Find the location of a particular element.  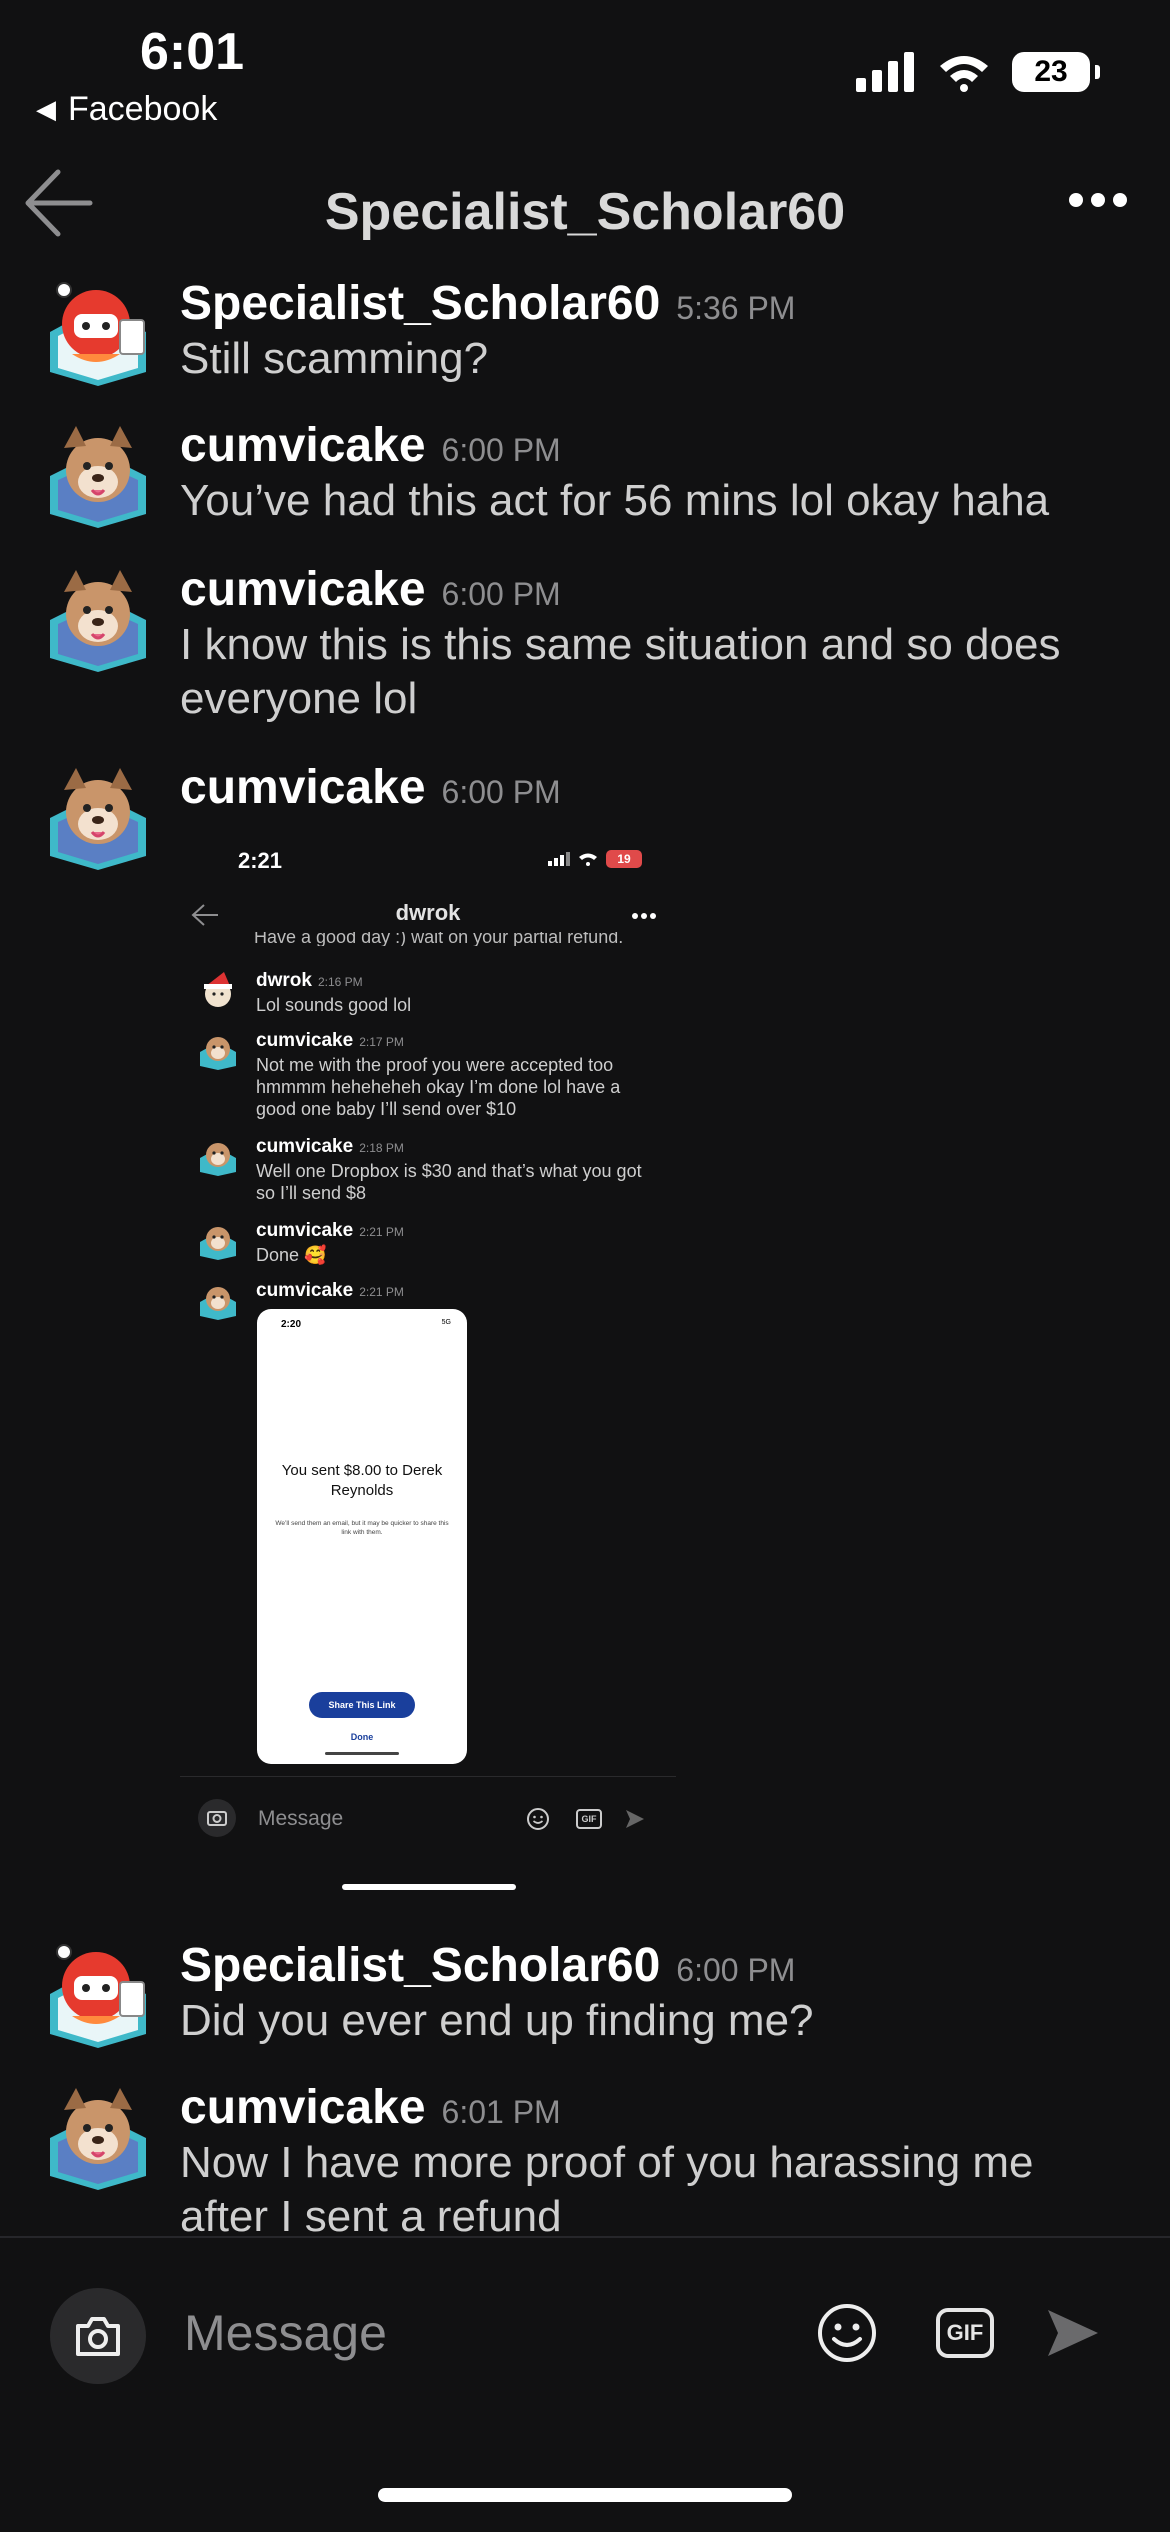

payment-title: You sent $8.00 to Derek Reynolds is located at coordinates (362, 1480).